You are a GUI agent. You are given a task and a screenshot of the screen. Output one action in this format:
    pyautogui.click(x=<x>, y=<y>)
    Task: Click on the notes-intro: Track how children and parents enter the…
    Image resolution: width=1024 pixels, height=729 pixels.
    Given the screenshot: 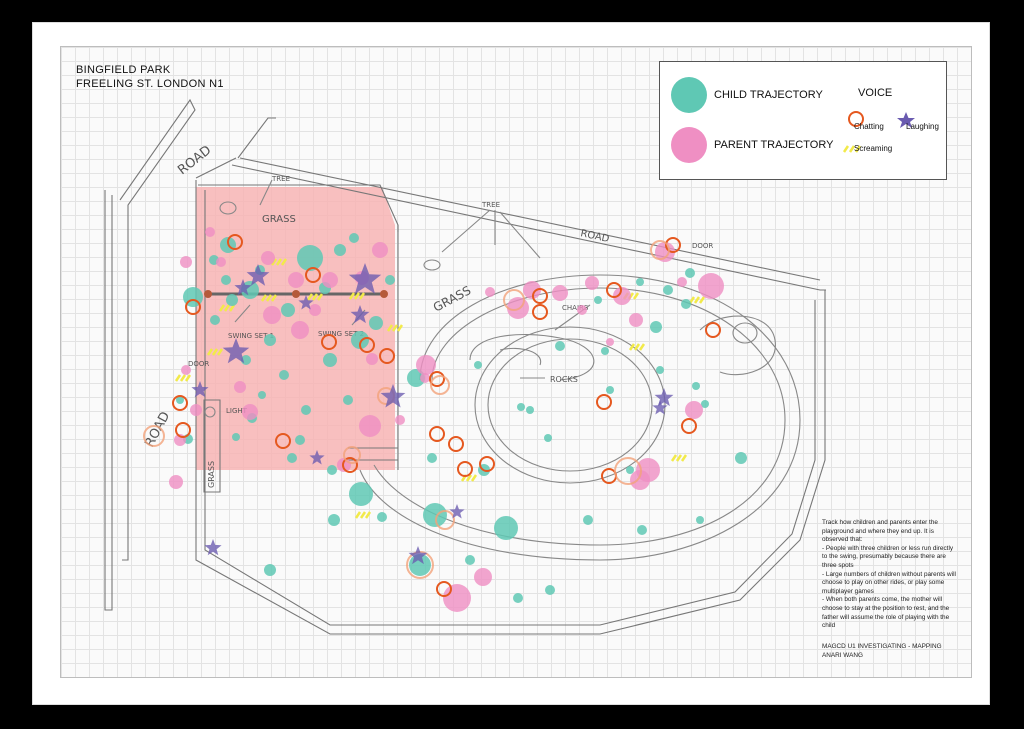 What is the action you would take?
    pyautogui.click(x=880, y=531)
    